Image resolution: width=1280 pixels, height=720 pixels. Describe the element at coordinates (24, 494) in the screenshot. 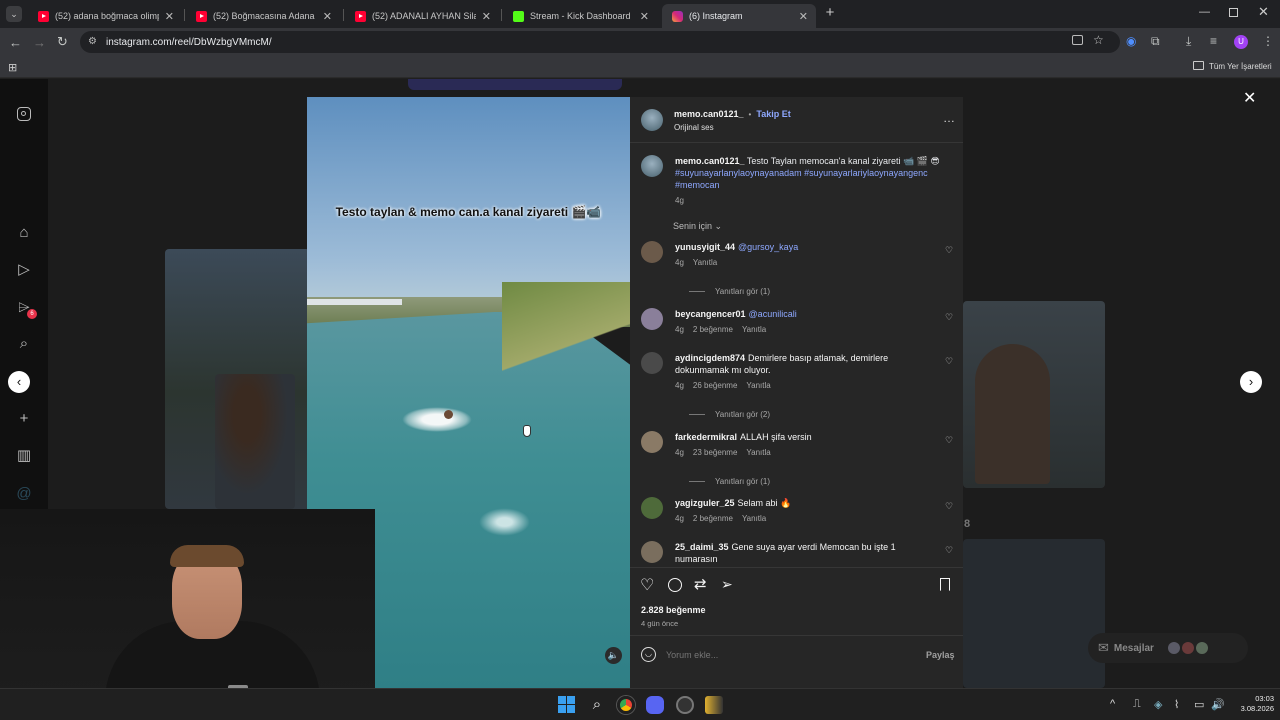

I see `threads-icon: @` at that location.